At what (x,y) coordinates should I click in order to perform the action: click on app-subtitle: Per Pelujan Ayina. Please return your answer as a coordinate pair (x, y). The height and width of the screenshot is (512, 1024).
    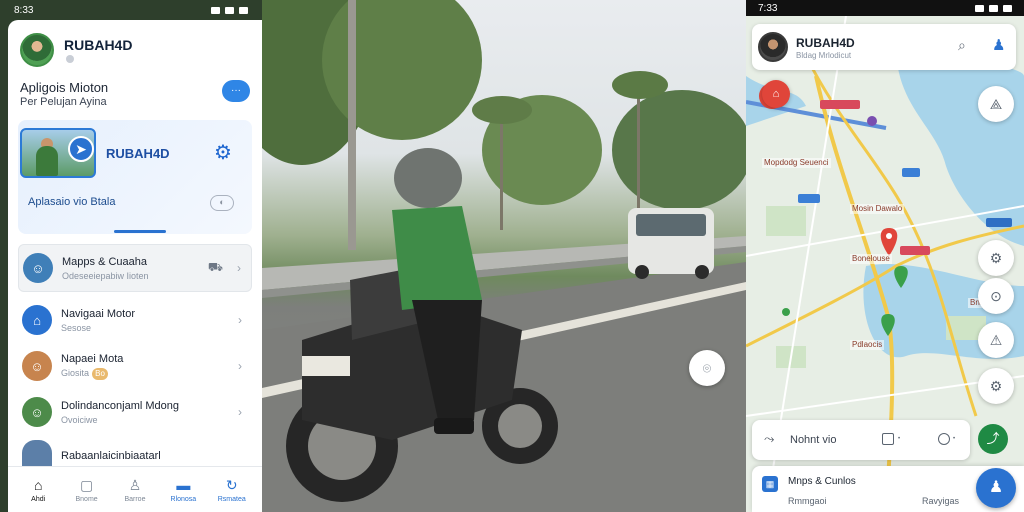
    Looking at the image, I should click on (63, 102).